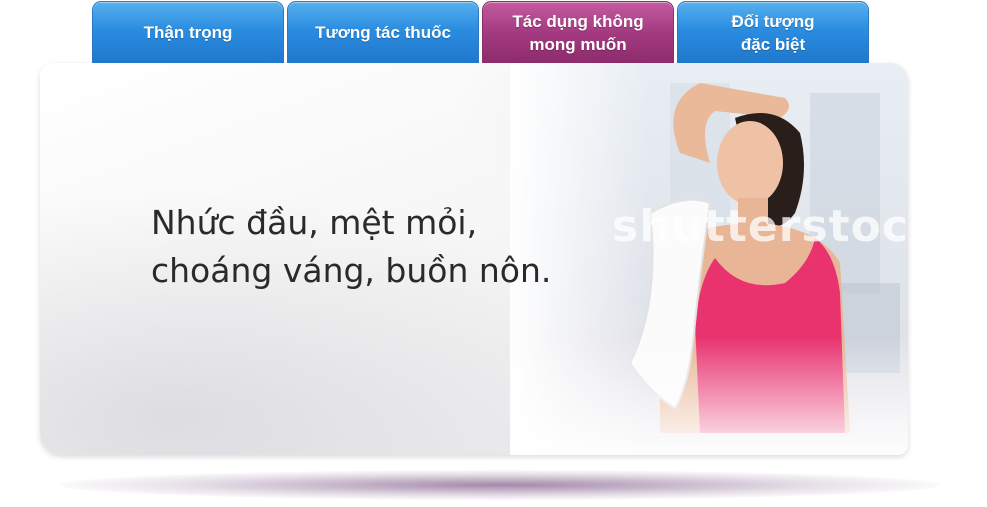 The width and height of the screenshot is (987, 507). I want to click on tab-drug-interactions: Tương tác thuốc, so click(383, 32).